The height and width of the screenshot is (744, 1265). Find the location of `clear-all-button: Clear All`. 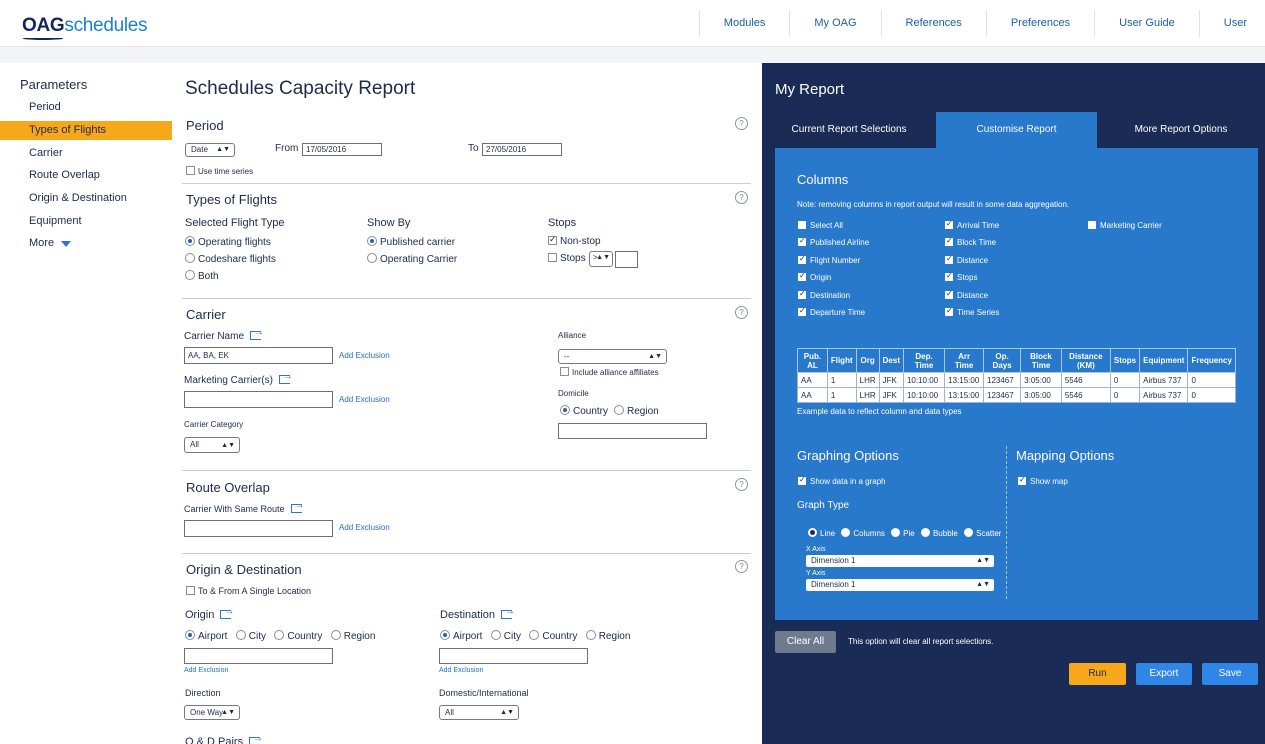

clear-all-button: Clear All is located at coordinates (805, 642).